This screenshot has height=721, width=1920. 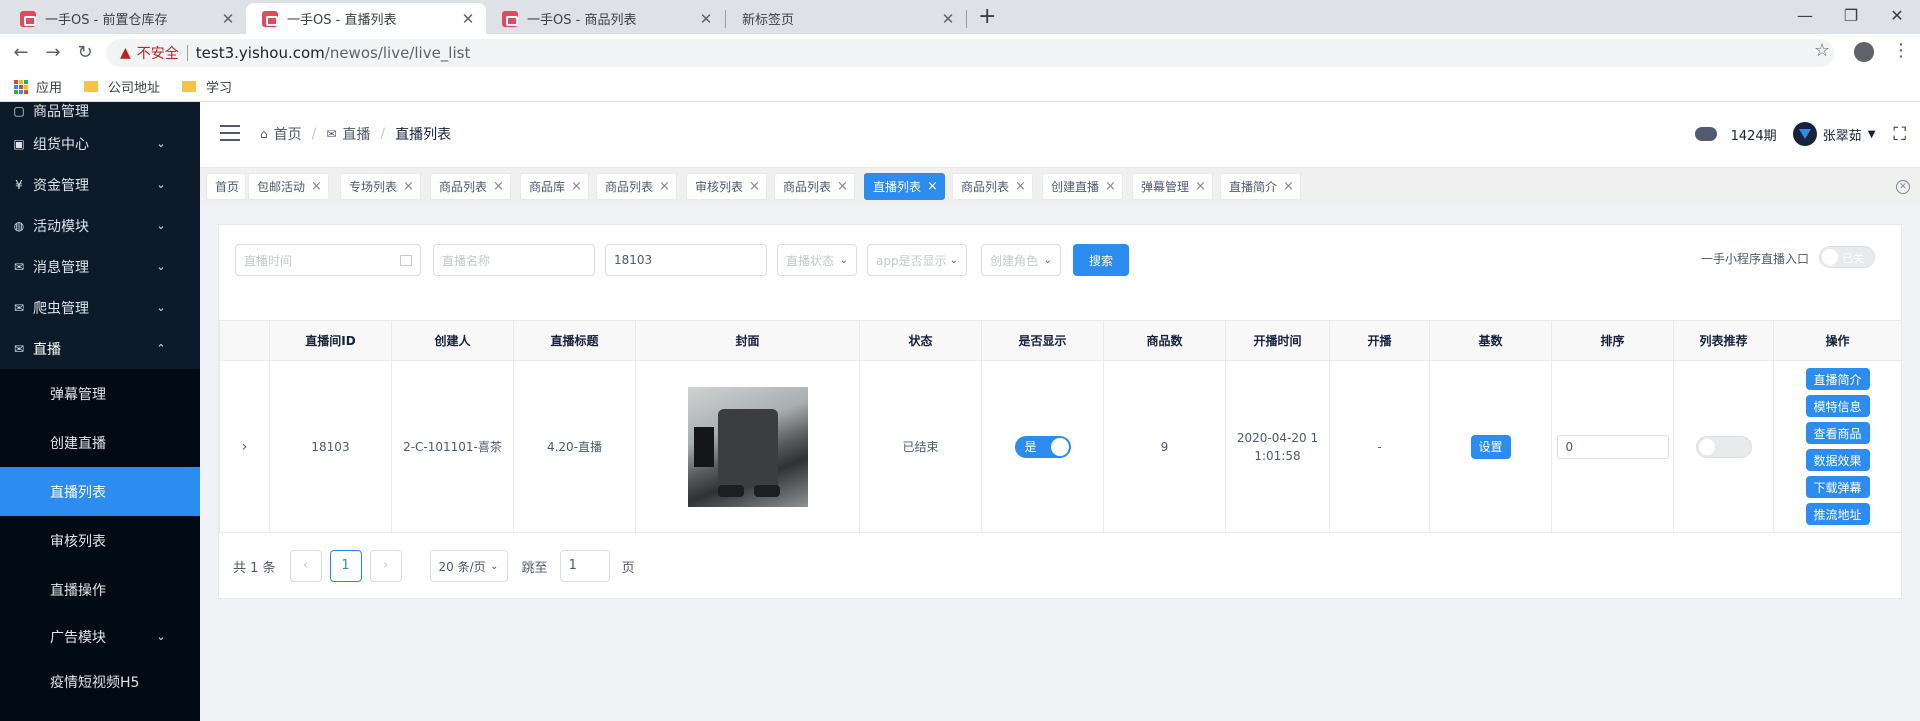 I want to click on view-goods-button: 查看商品, so click(x=1837, y=433).